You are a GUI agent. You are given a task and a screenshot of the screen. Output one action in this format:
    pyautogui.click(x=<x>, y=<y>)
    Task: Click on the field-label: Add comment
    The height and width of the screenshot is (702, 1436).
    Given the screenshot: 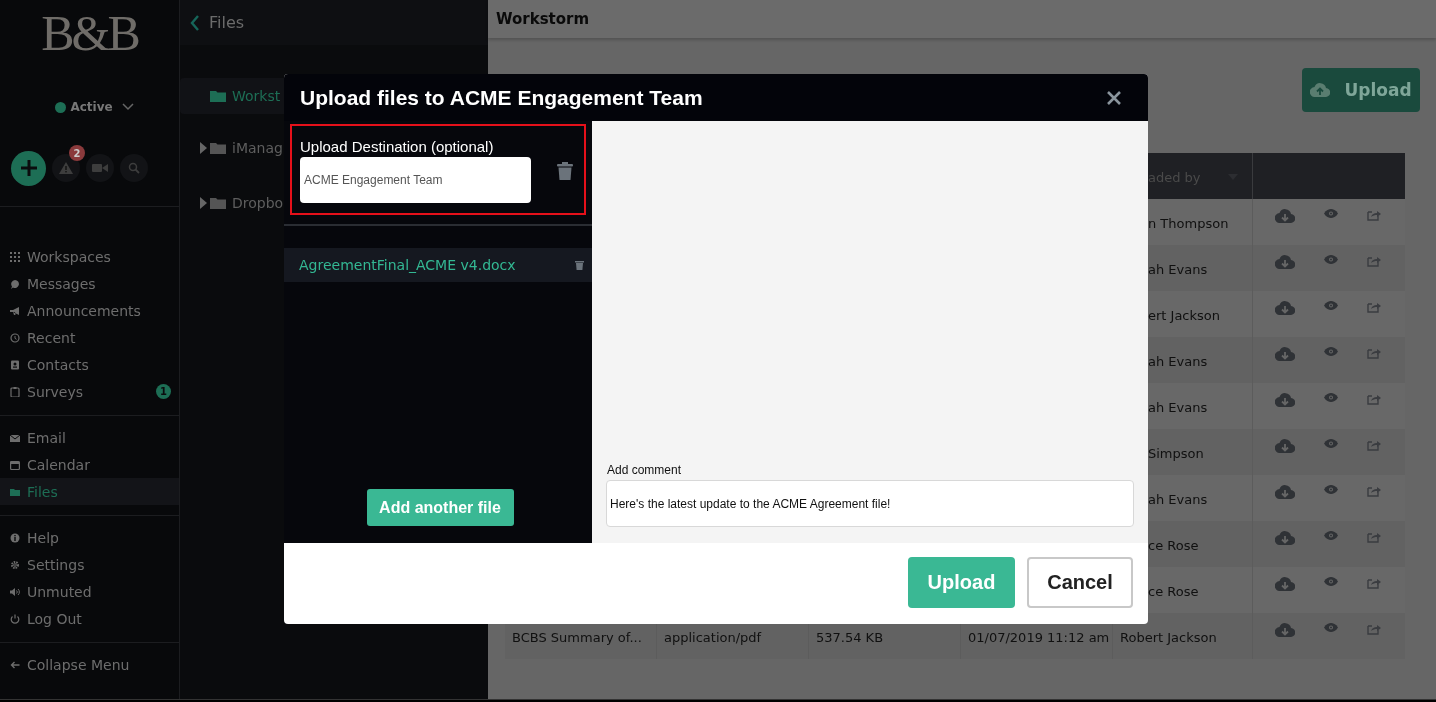 What is the action you would take?
    pyautogui.click(x=645, y=470)
    